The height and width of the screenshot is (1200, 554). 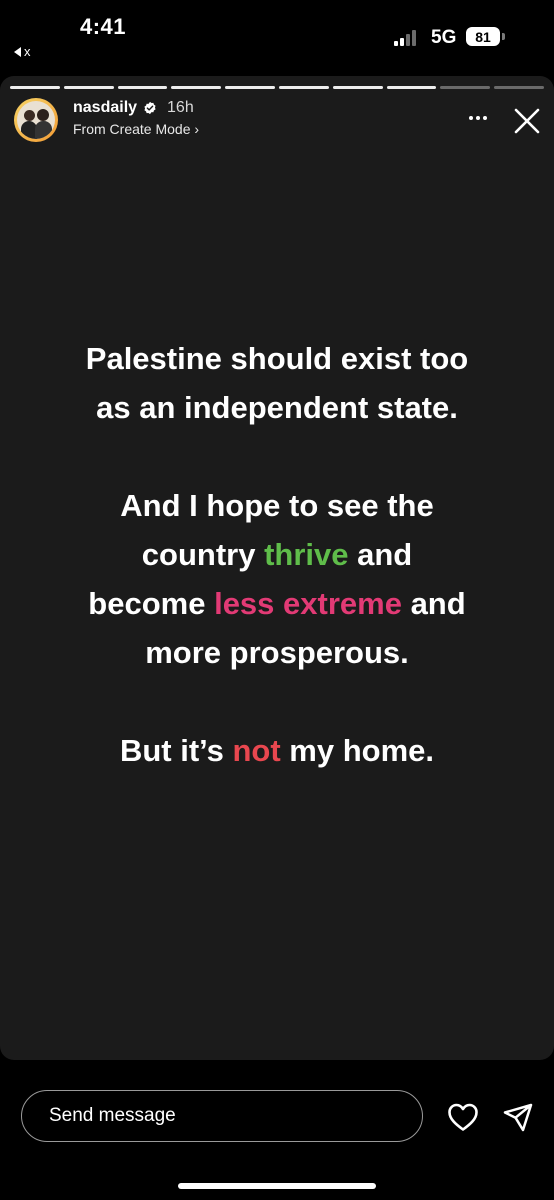 I want to click on battery-nub, so click(x=503, y=36).